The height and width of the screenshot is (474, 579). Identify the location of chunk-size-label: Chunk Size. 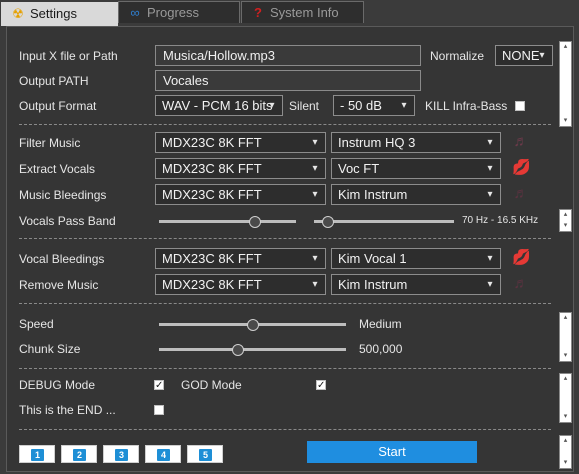
(50, 349).